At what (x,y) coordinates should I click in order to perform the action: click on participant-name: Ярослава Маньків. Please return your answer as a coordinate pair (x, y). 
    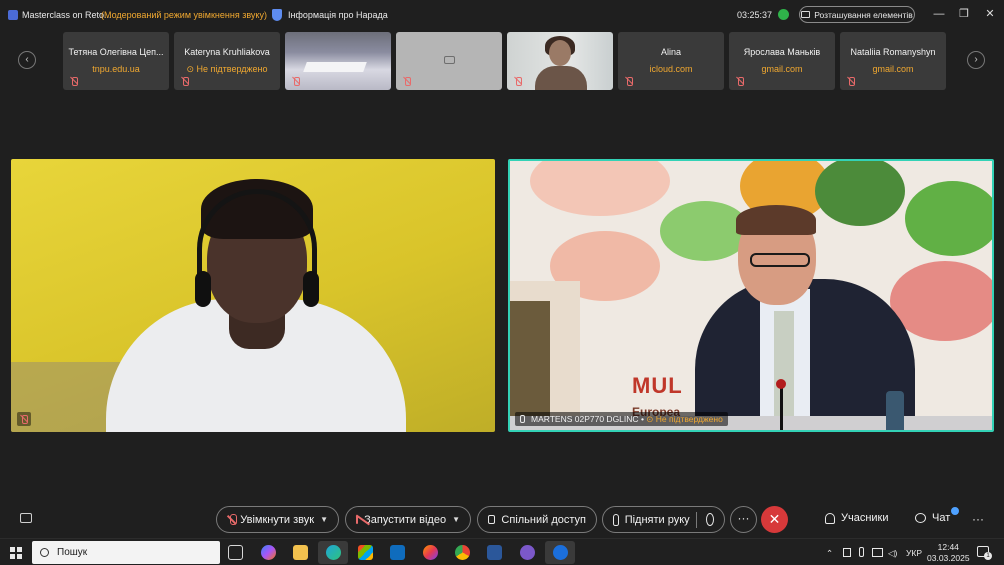
    Looking at the image, I should click on (782, 52).